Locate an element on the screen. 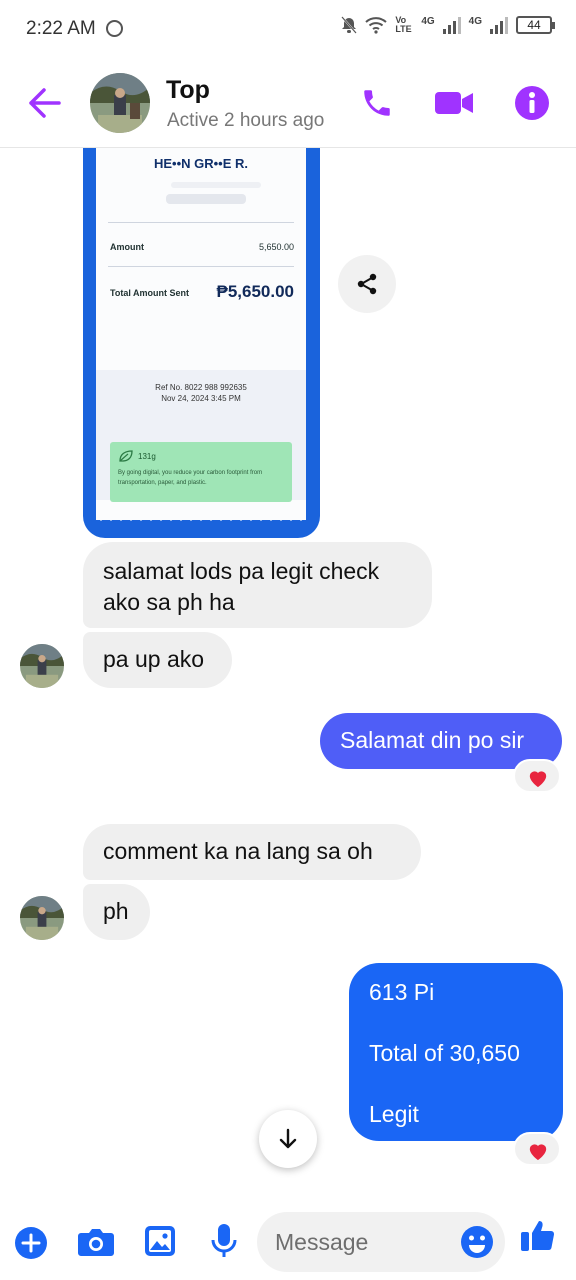 The width and height of the screenshot is (576, 1280). message-bubble-incoming: comment ka na lang sa oh is located at coordinates (252, 852).